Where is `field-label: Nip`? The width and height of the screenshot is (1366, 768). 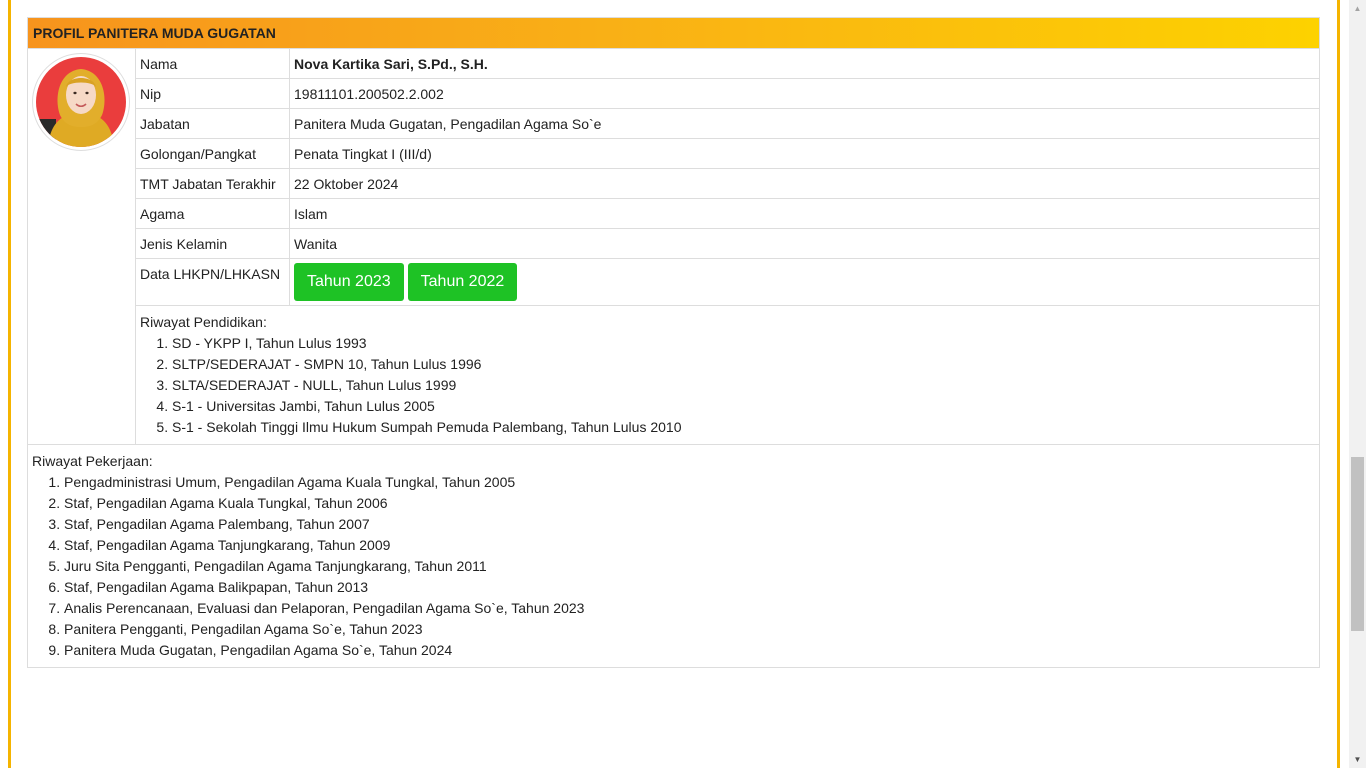 field-label: Nip is located at coordinates (213, 93).